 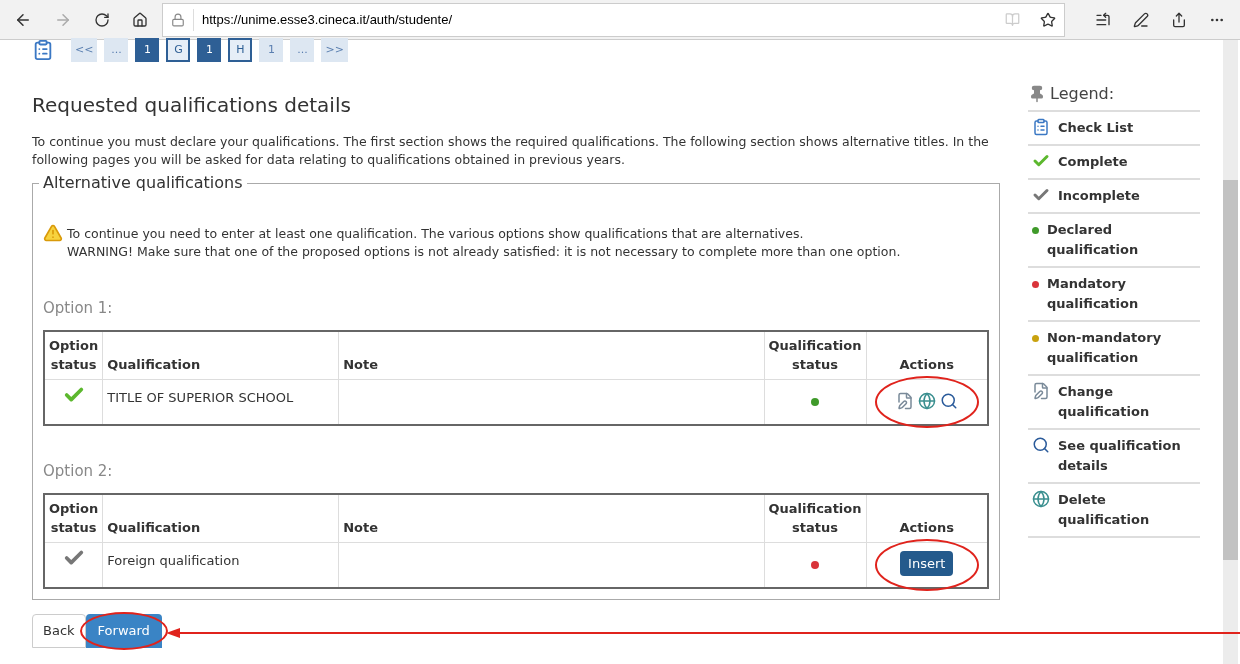 I want to click on share-icon, so click(x=1179, y=19).